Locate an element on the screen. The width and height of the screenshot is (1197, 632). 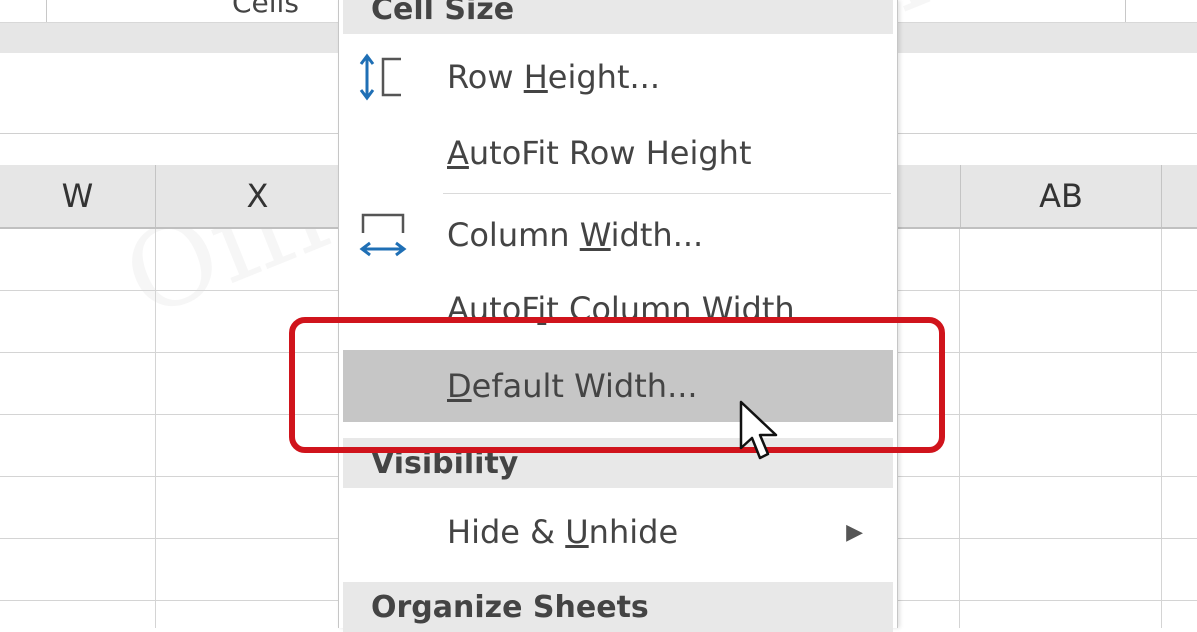
column-header-ab: AB is located at coordinates (1061, 196).